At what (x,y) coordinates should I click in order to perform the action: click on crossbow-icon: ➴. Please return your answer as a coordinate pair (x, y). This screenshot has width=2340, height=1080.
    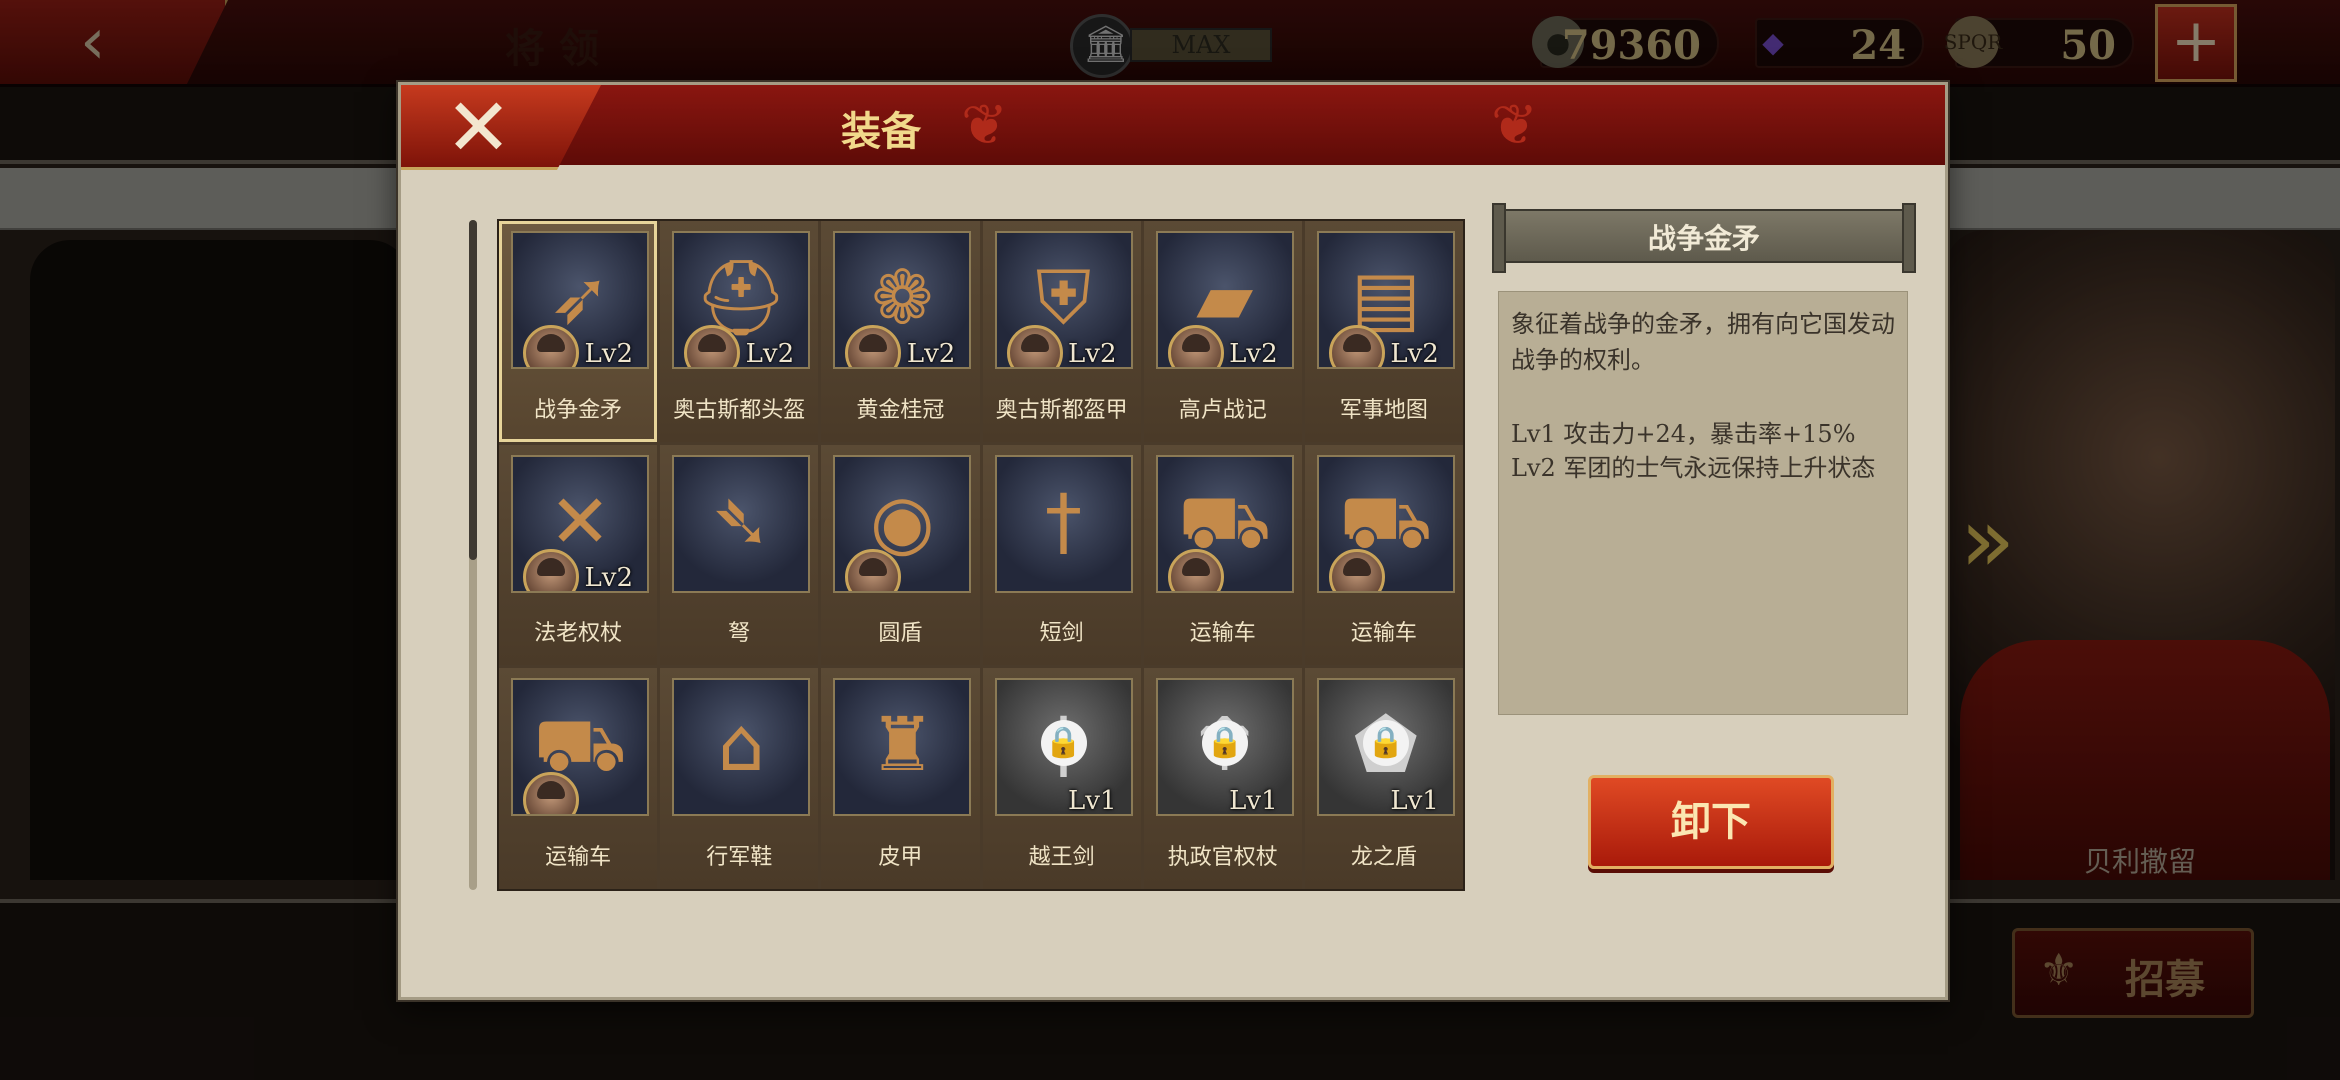
    Looking at the image, I should click on (741, 521).